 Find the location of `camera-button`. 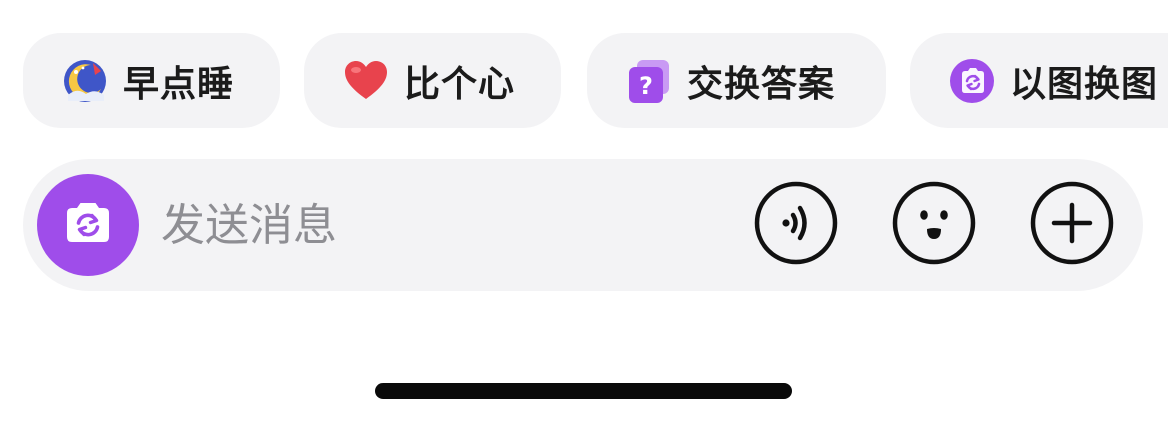

camera-button is located at coordinates (88, 225).